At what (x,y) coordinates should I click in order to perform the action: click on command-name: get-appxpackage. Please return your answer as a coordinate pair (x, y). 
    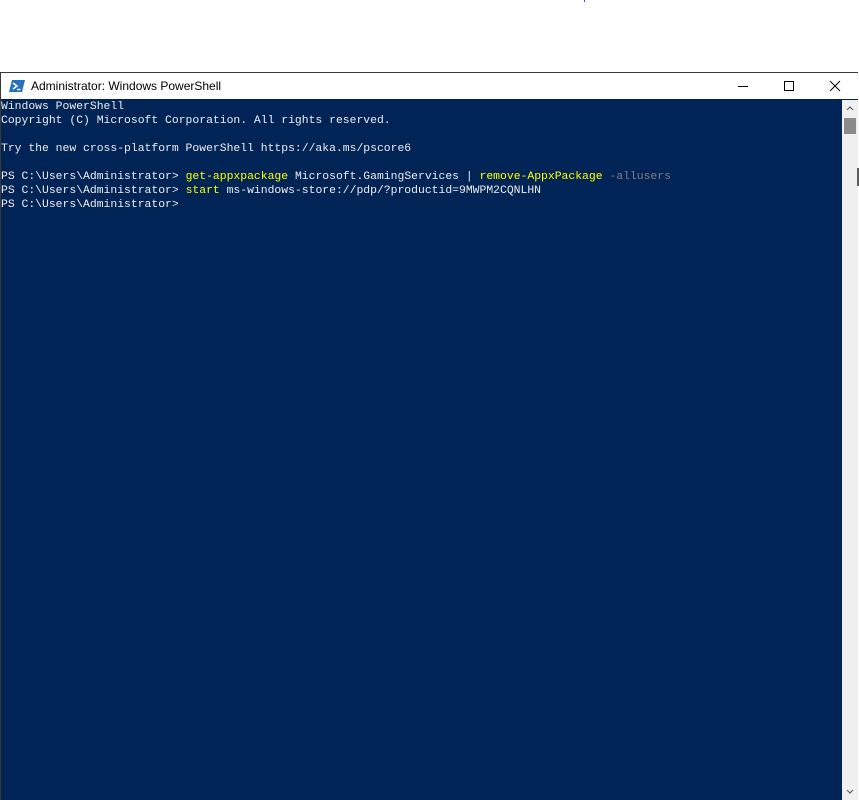
    Looking at the image, I should click on (237, 177).